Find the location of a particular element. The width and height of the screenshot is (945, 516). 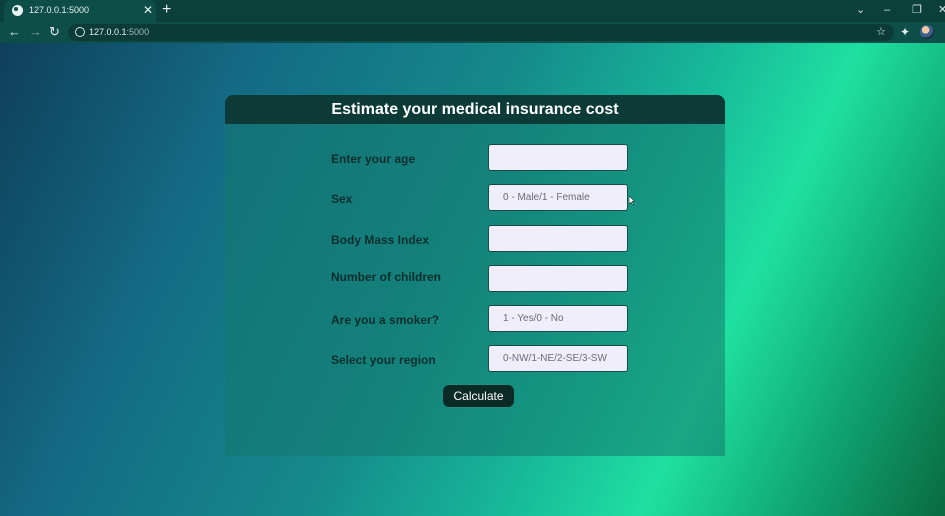

smoker-label: Are you a smoker? is located at coordinates (385, 320).